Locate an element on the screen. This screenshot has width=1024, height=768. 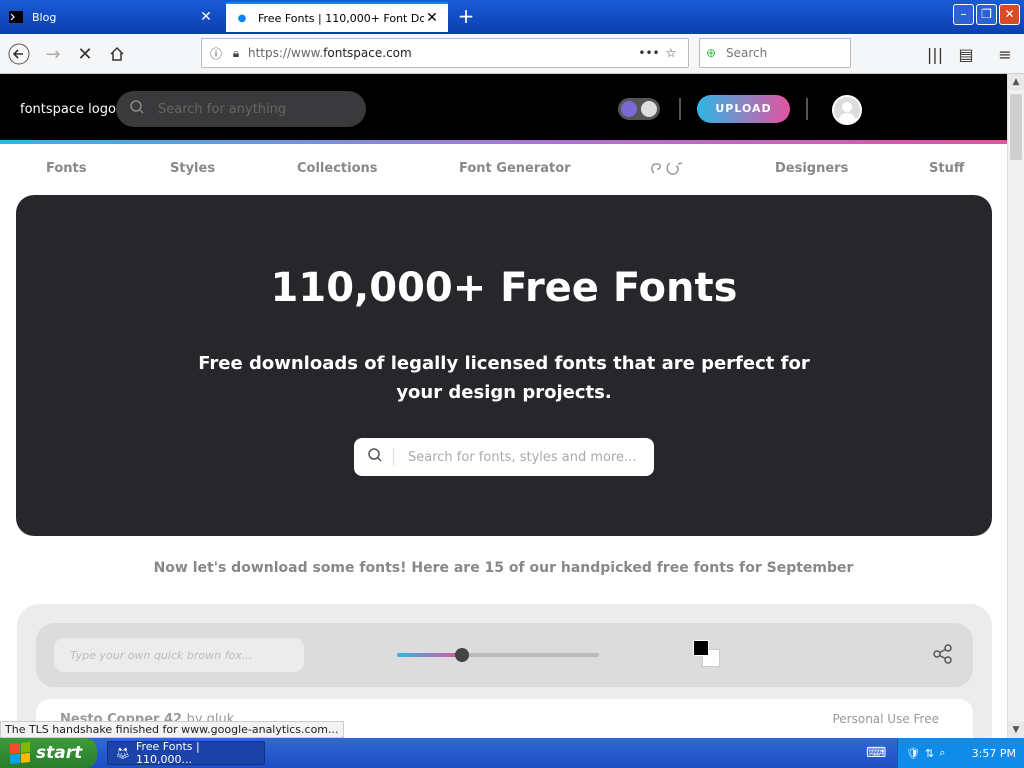
hero-title: 110,000+ Free Fonts is located at coordinates (504, 288).